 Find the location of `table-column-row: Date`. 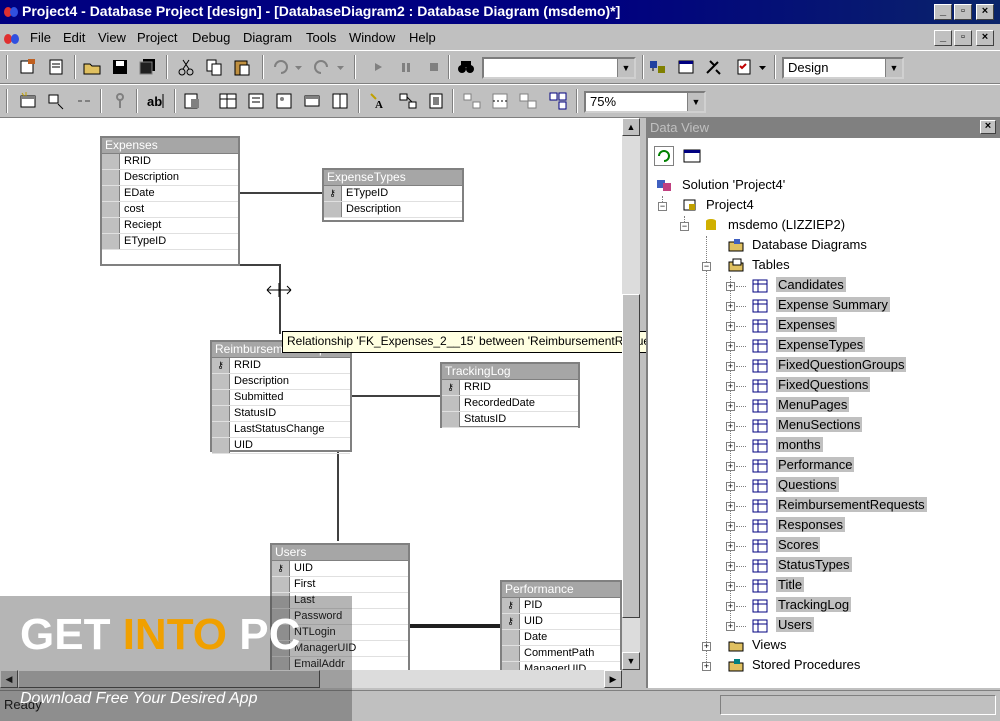

table-column-row: Date is located at coordinates (561, 638).